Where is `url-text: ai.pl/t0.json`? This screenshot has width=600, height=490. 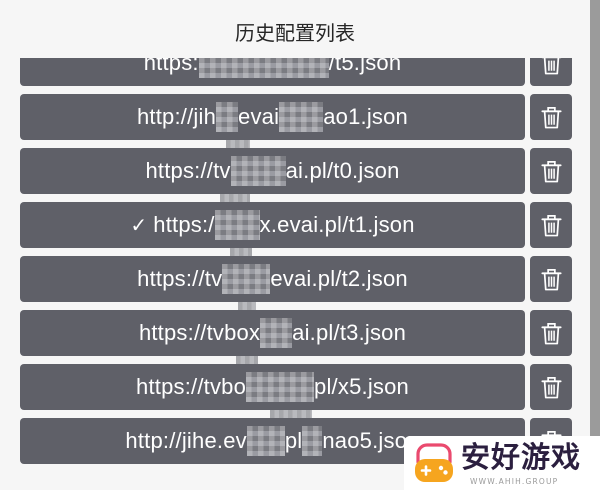
url-text: ai.pl/t0.json is located at coordinates (342, 170).